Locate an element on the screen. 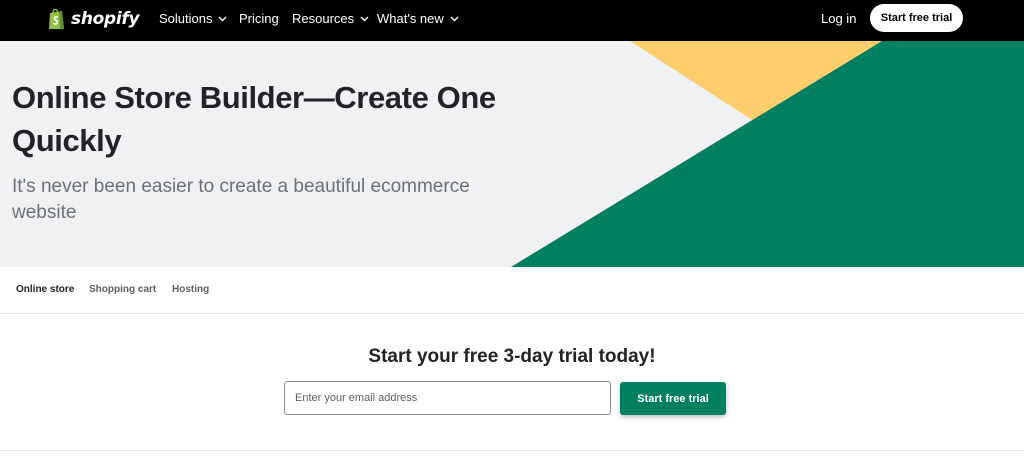 This screenshot has height=465, width=1024. tab-shopping-cart: Shopping cart is located at coordinates (122, 289).